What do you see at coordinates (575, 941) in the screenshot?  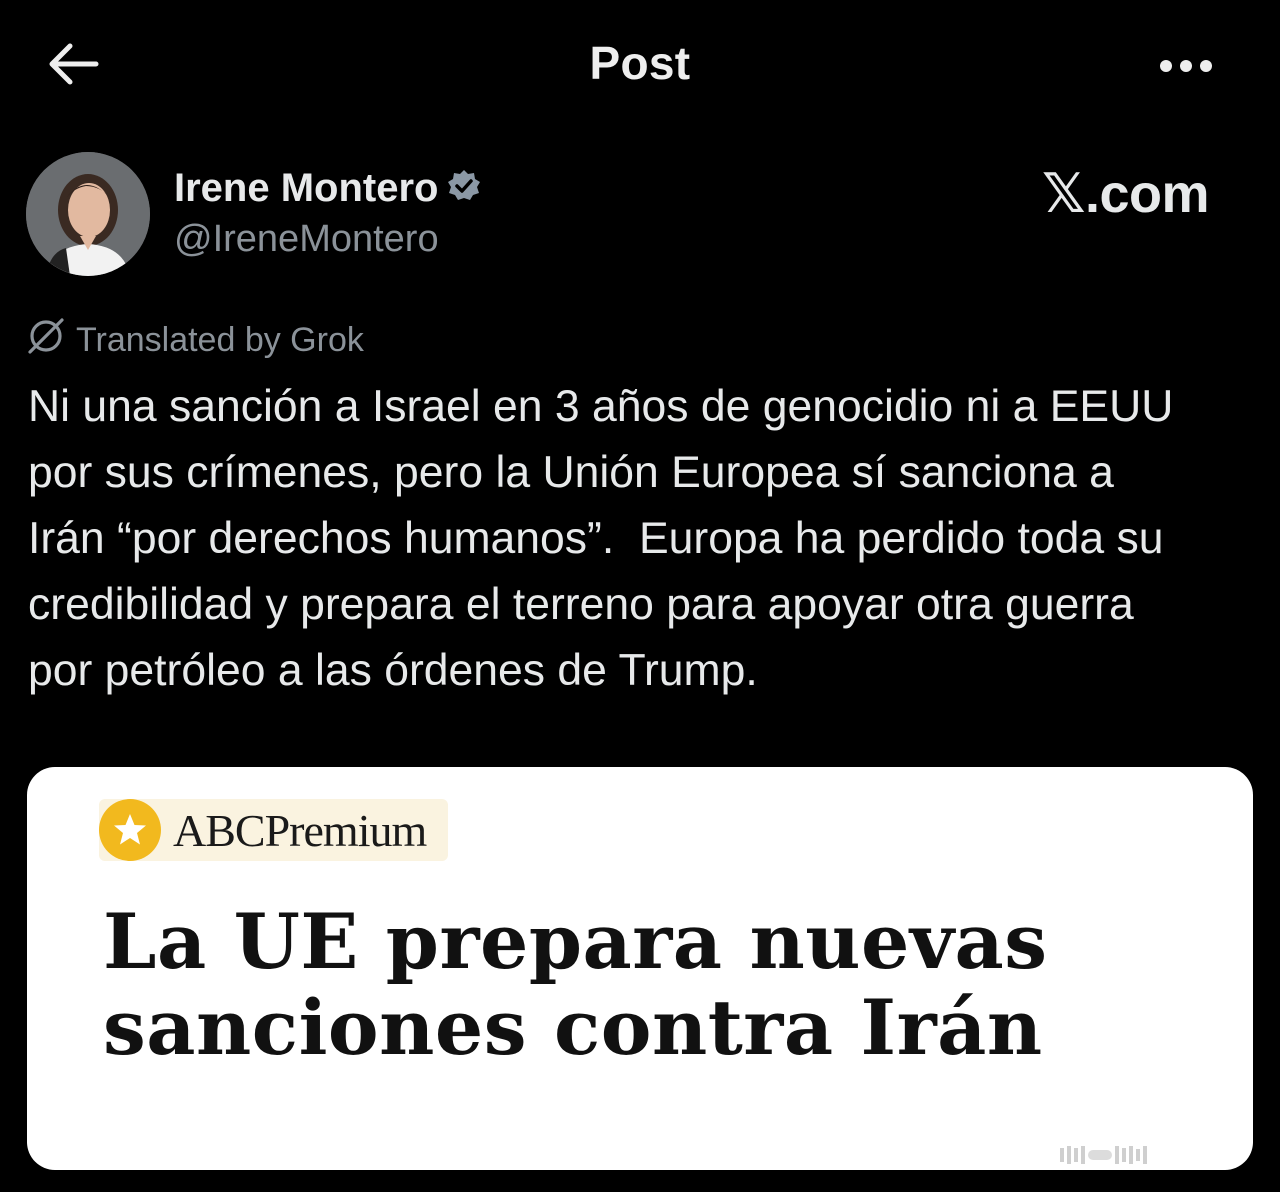 I see `headline-line-1: La UE prepara nuevas` at bounding box center [575, 941].